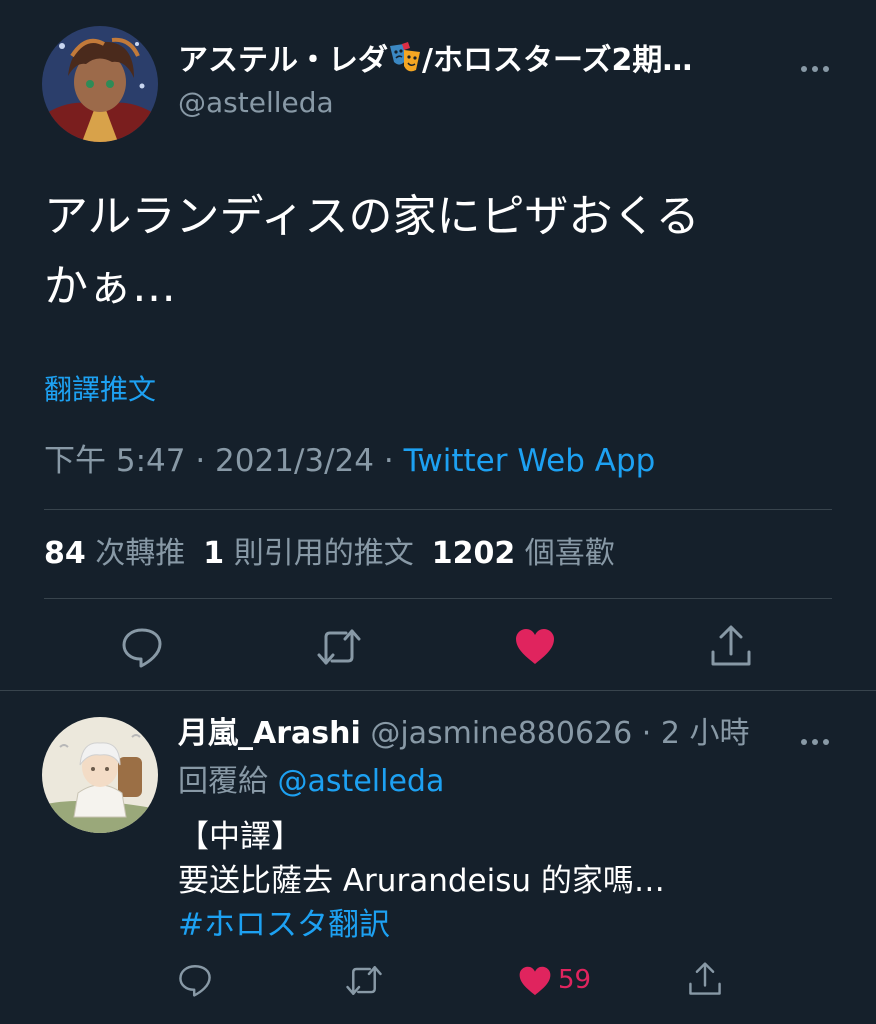  Describe the element at coordinates (256, 103) in the screenshot. I see `user-handle: @astelleda` at that location.